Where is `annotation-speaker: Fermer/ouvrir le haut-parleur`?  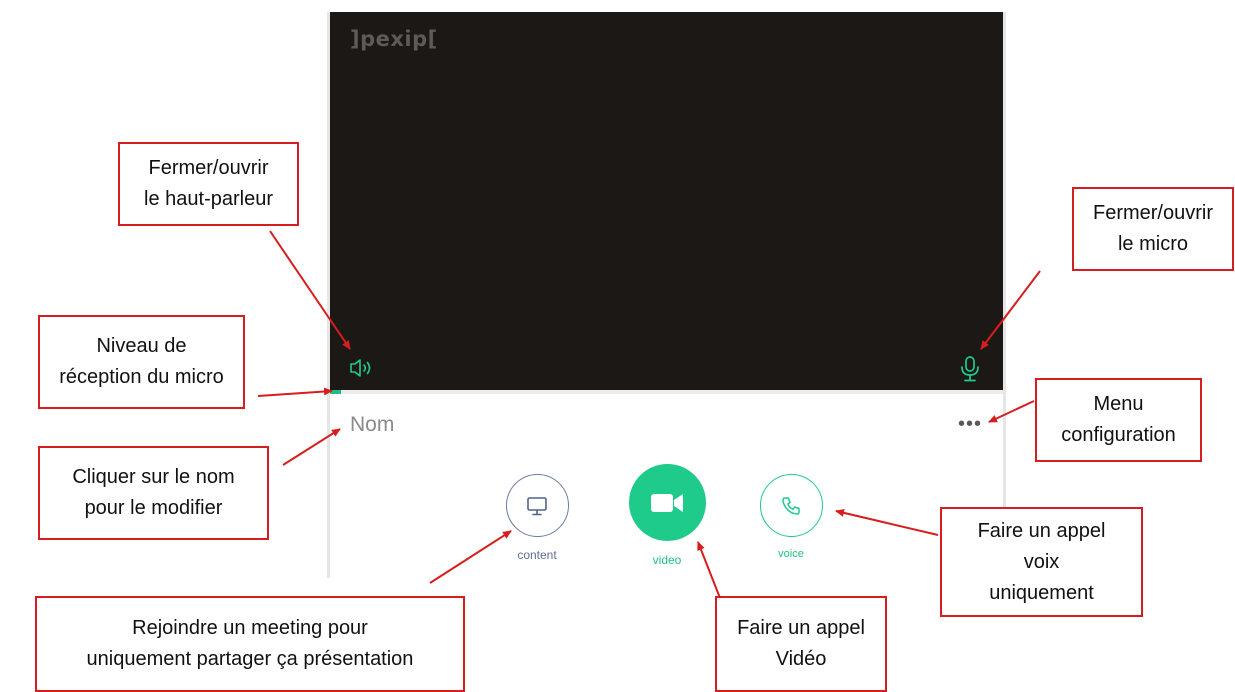
annotation-speaker: Fermer/ouvrir le haut-parleur is located at coordinates (208, 184).